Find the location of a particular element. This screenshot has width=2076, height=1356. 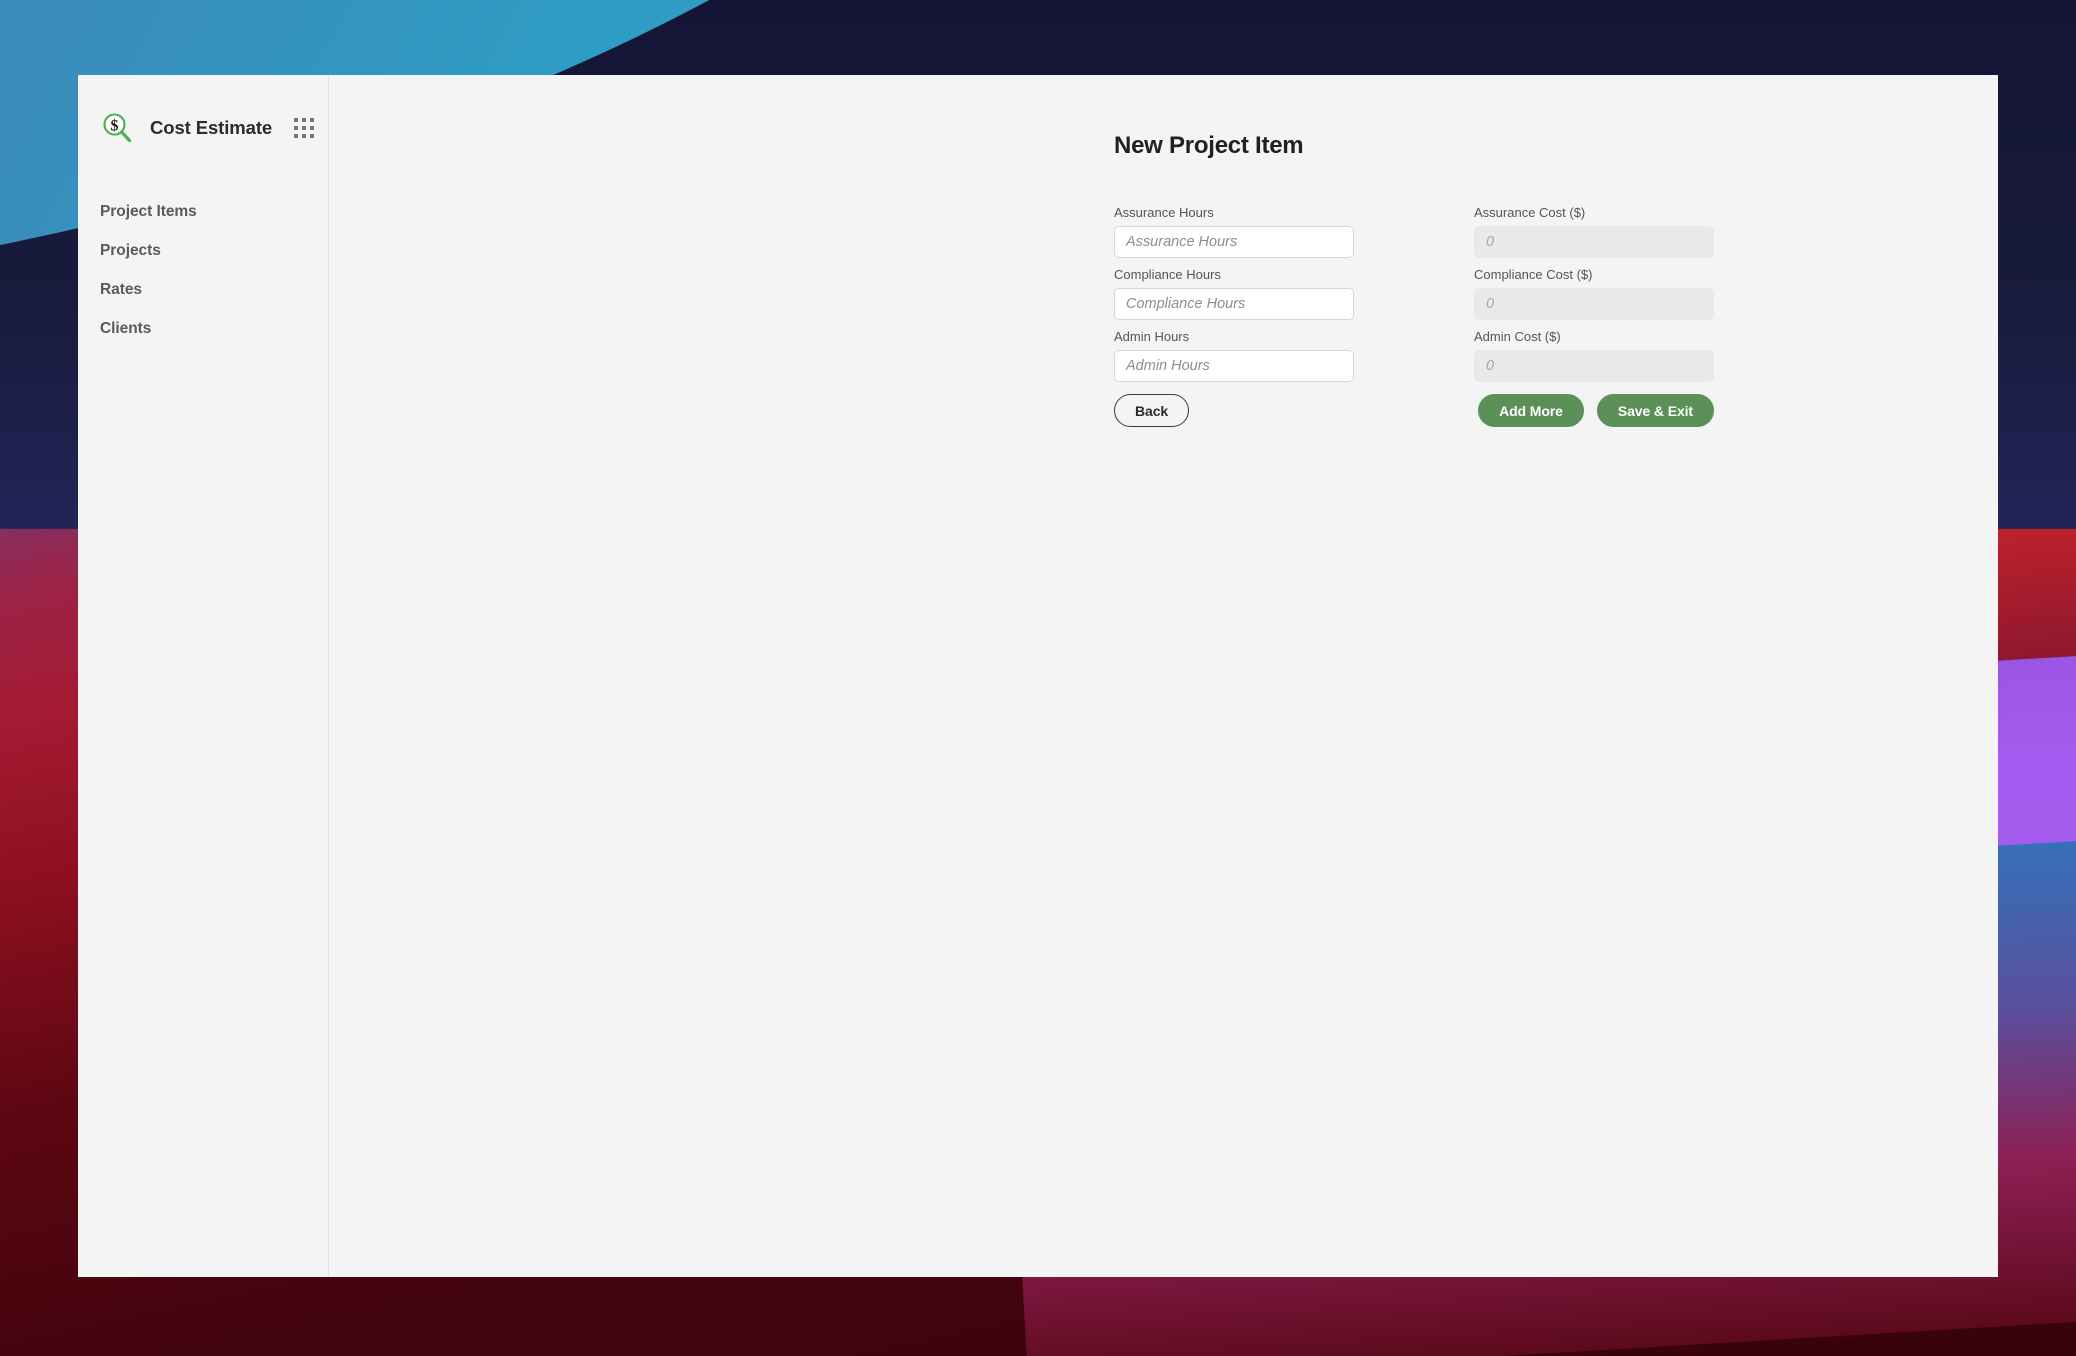

apps-grid-icon is located at coordinates (304, 128).